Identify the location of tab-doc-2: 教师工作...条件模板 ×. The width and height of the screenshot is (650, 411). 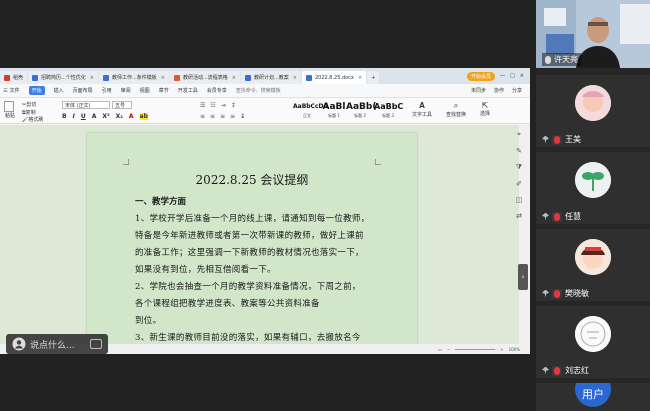
(134, 77).